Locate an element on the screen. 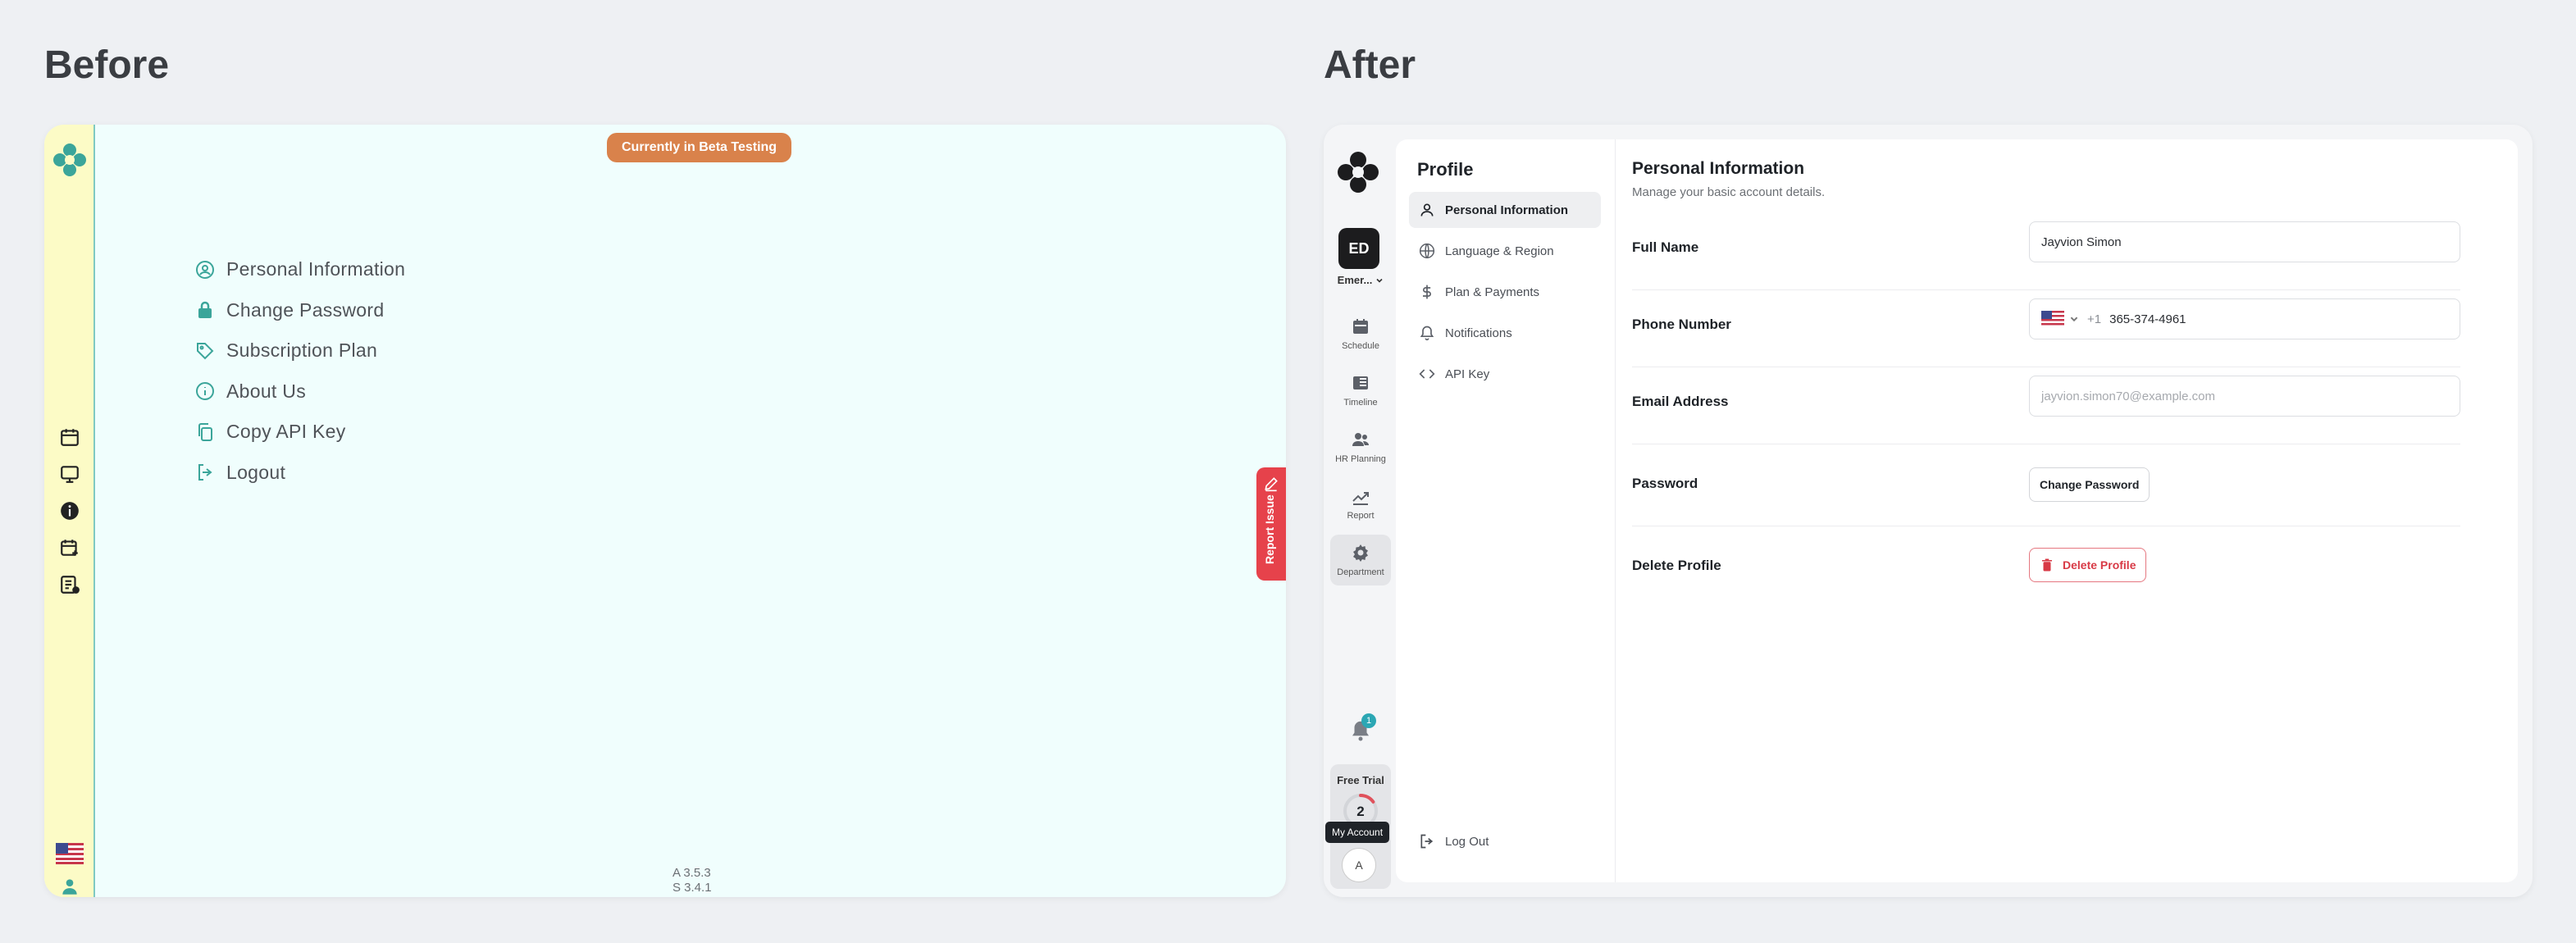  menu-item-change-password: Change Password is located at coordinates (300, 310).